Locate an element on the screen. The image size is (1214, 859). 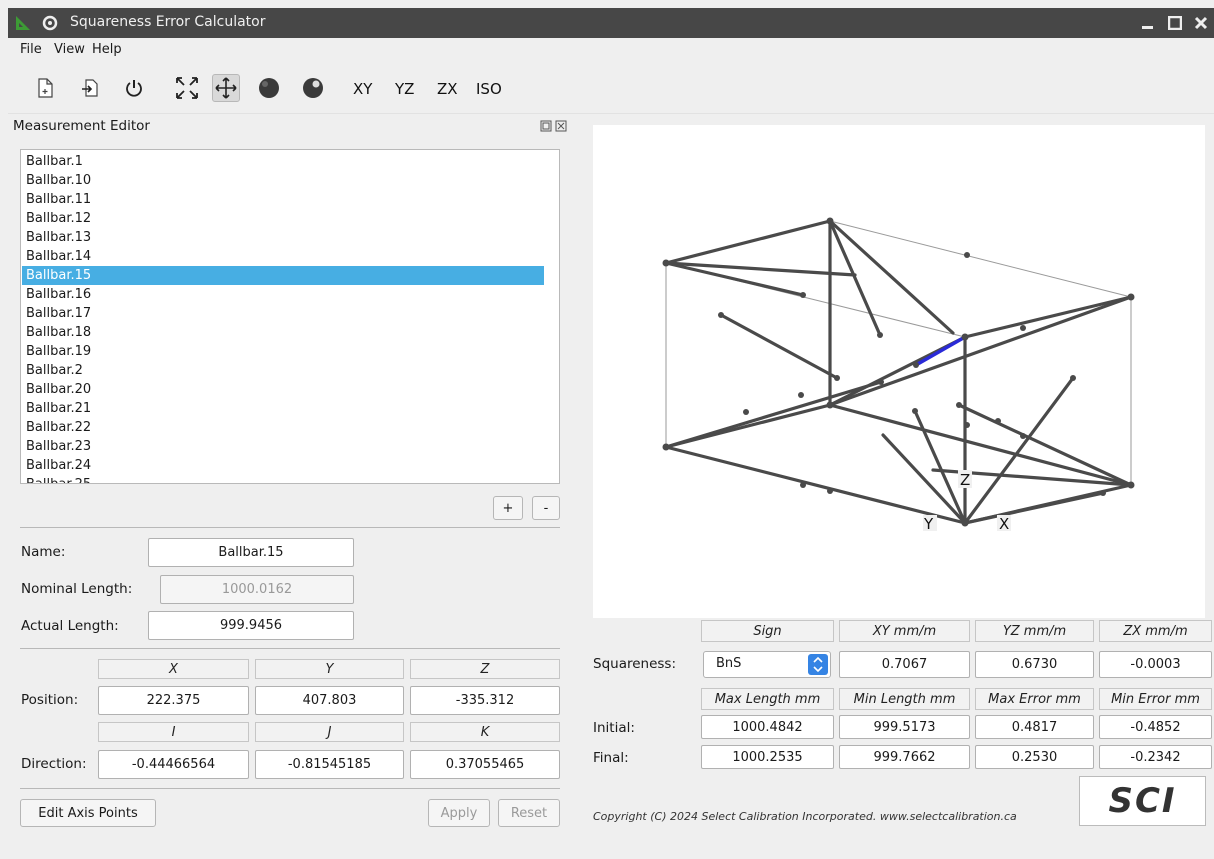
app-menu-icon is located at coordinates (50, 23).